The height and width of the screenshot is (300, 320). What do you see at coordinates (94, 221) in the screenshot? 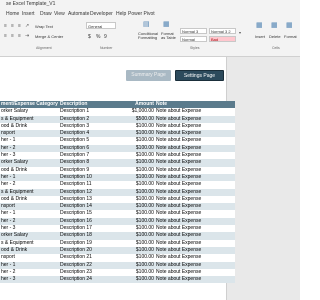
I see `cell-description: Description 16` at bounding box center [94, 221].